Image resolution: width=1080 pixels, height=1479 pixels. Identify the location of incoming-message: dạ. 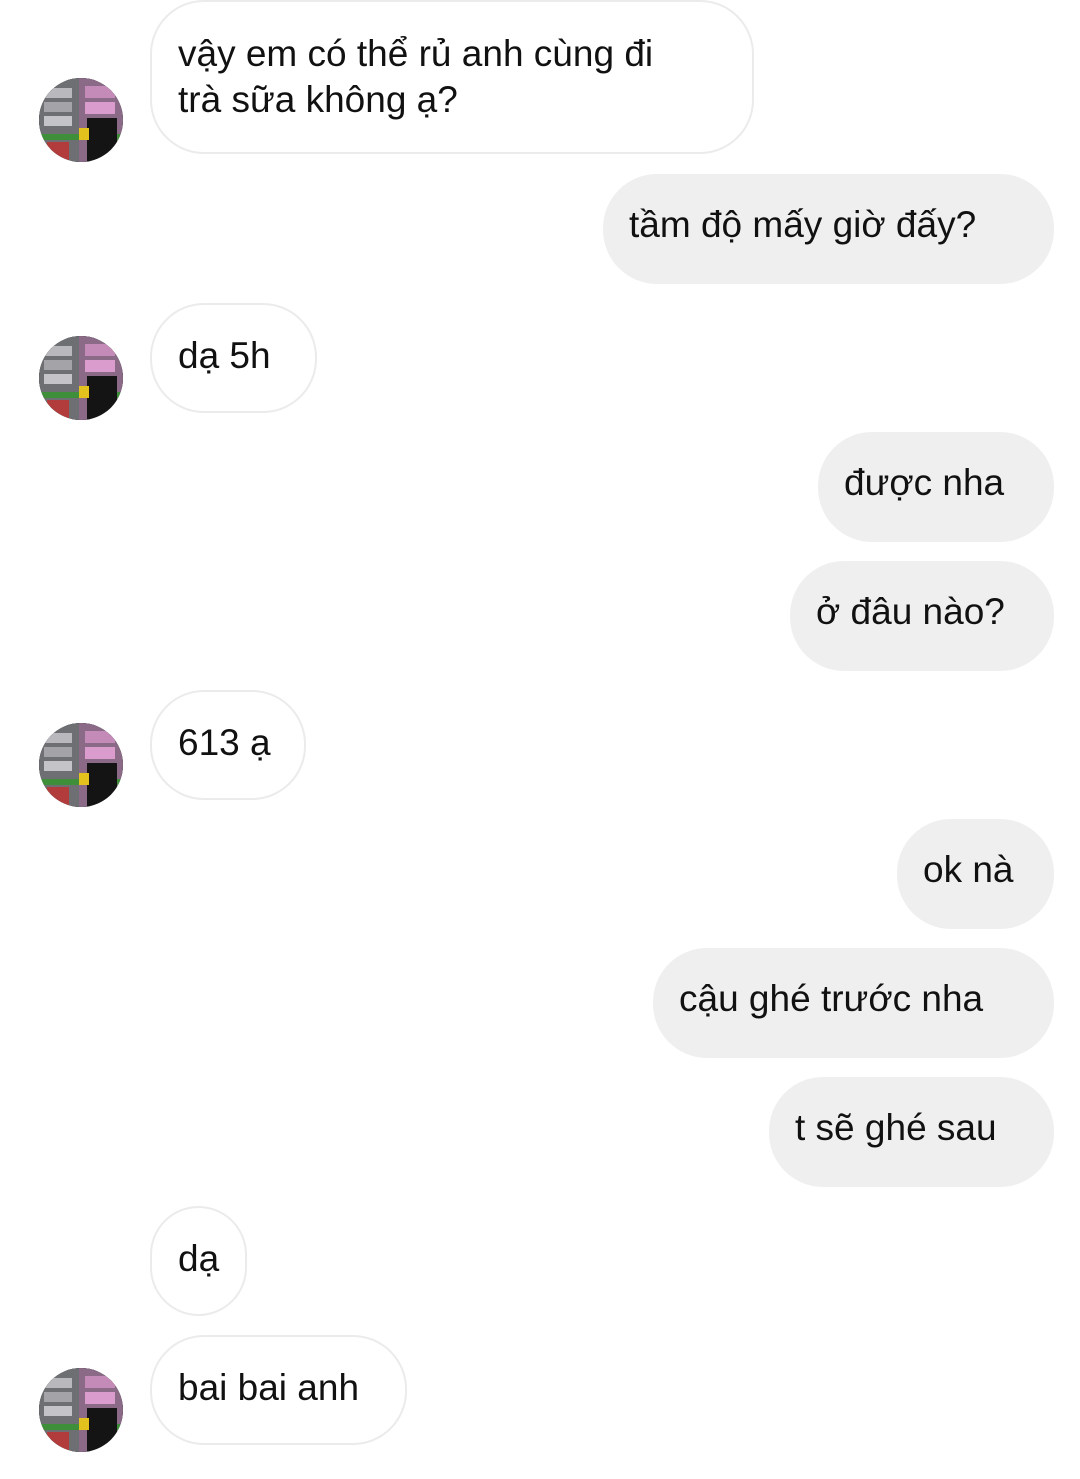
(198, 1261).